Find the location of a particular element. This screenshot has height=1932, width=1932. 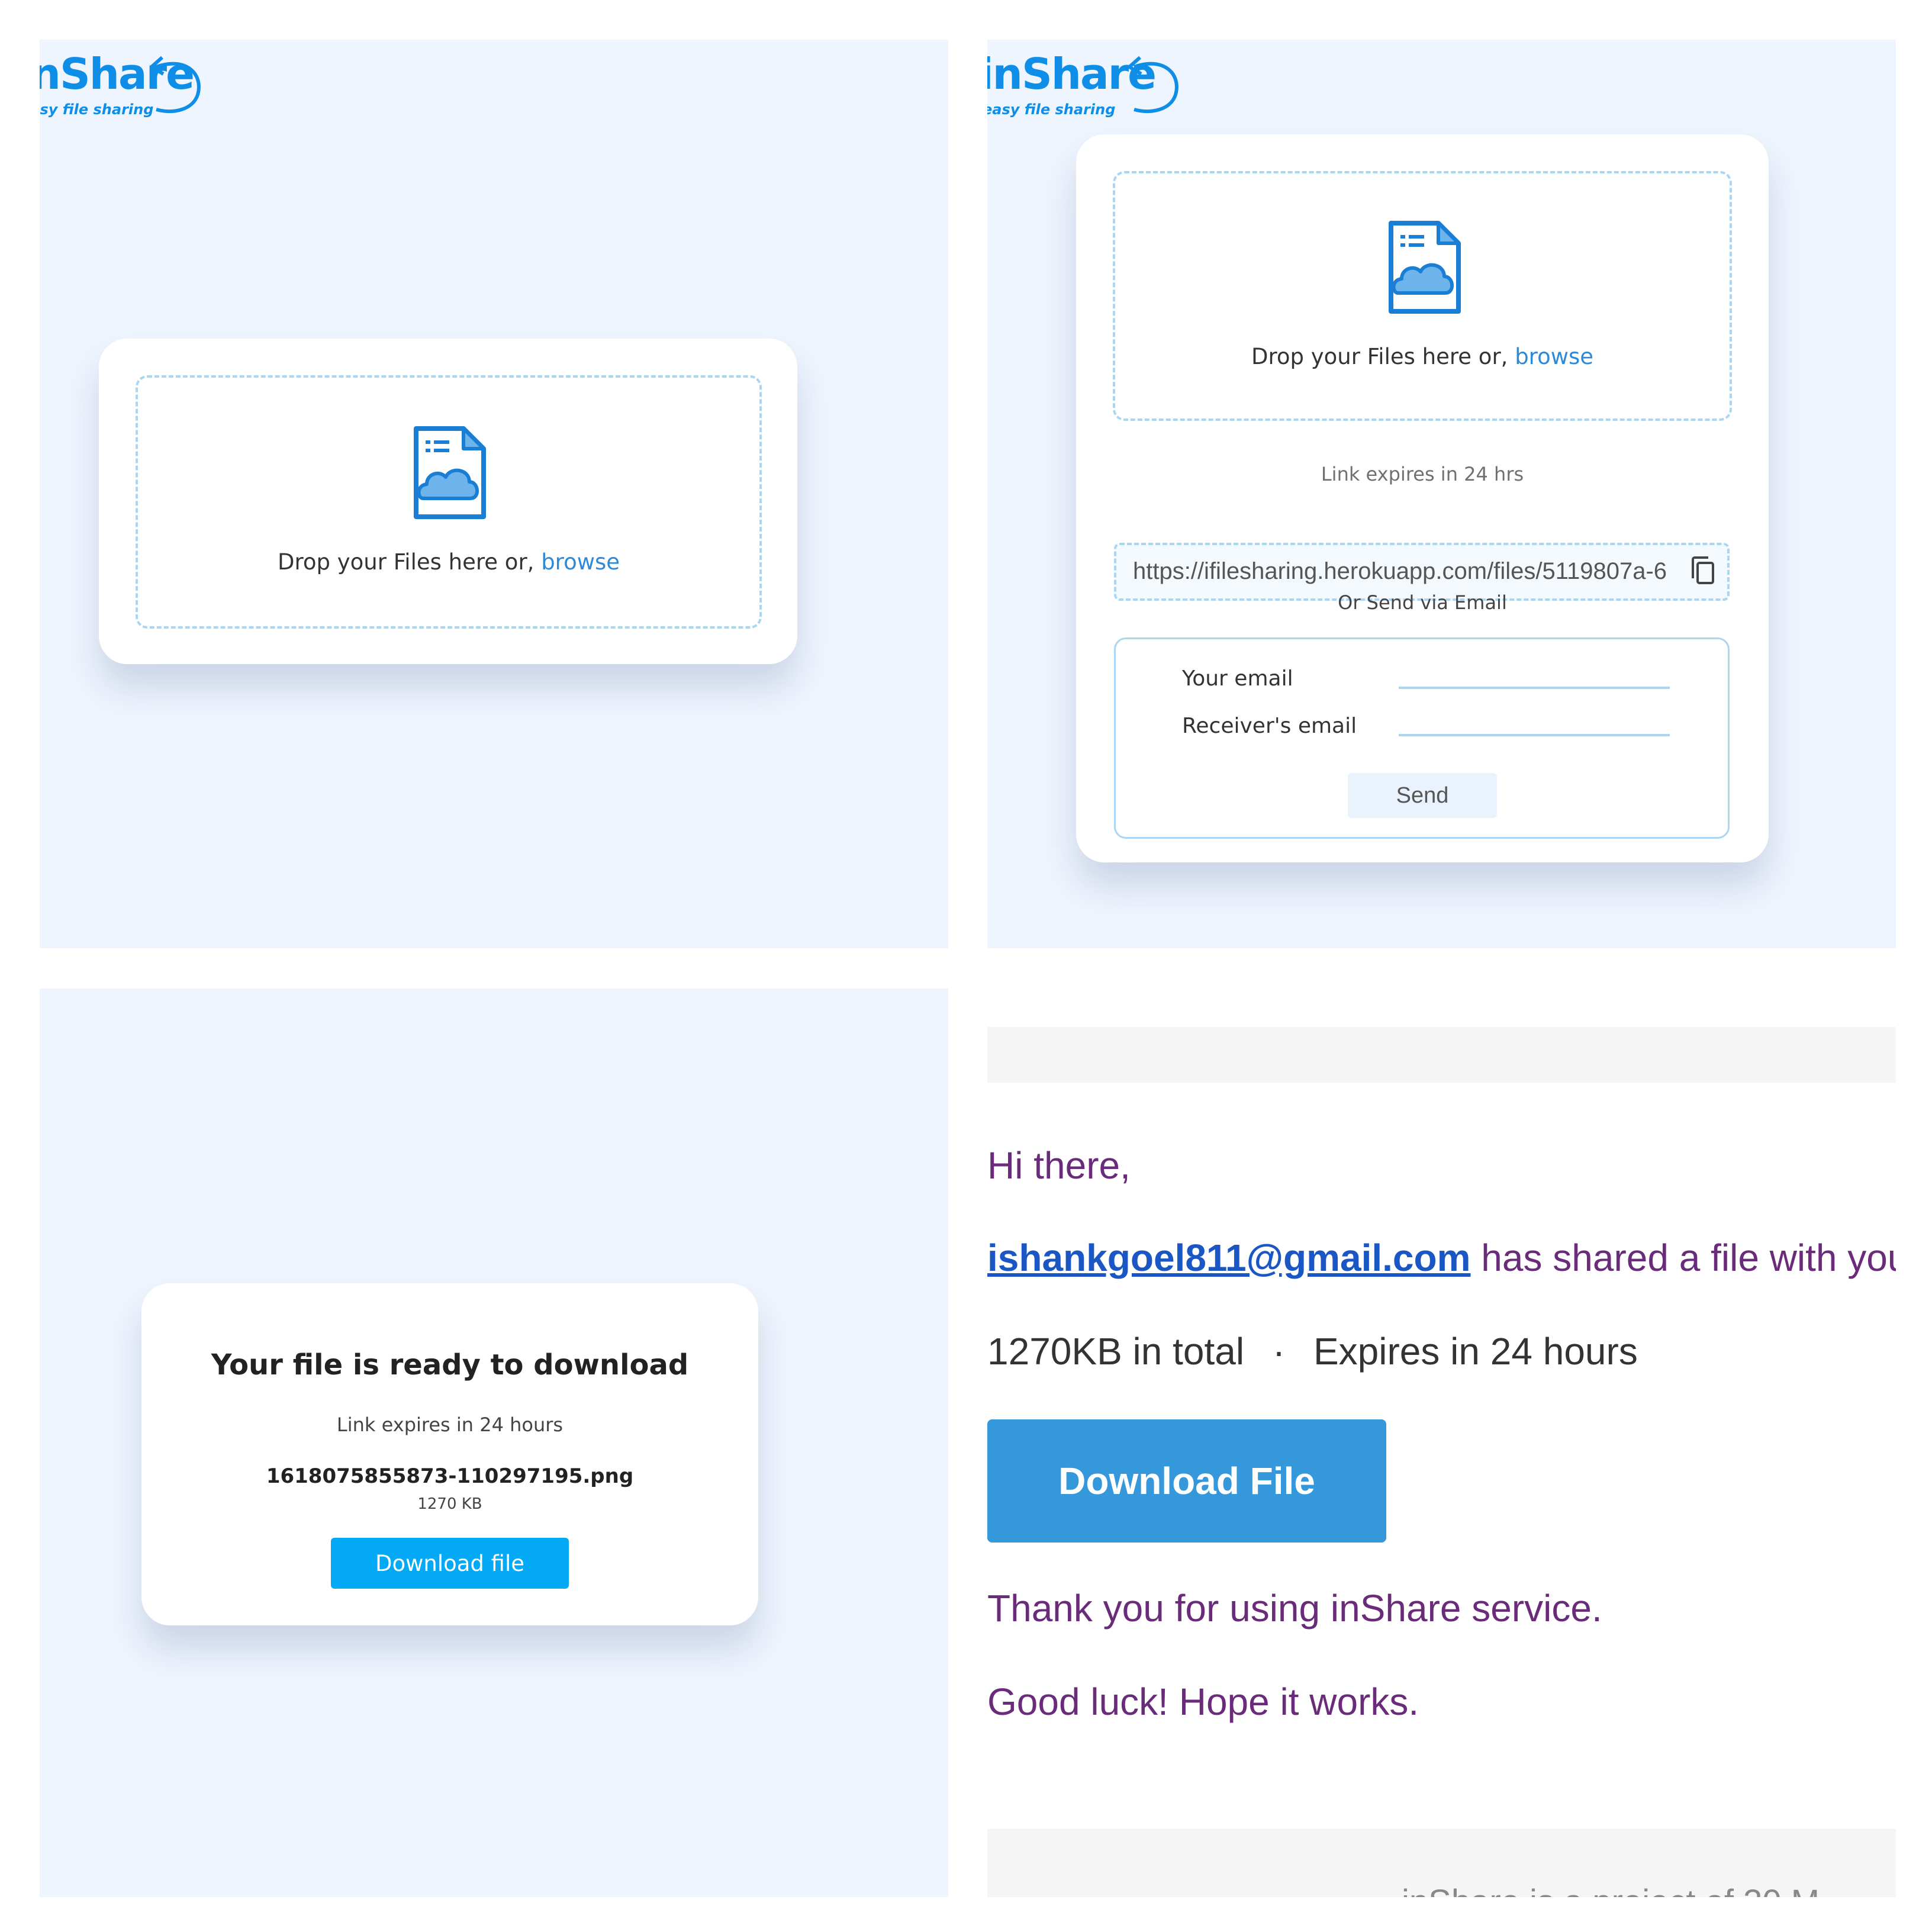

email-expiry: Expires in 24 hours is located at coordinates (1475, 1352).